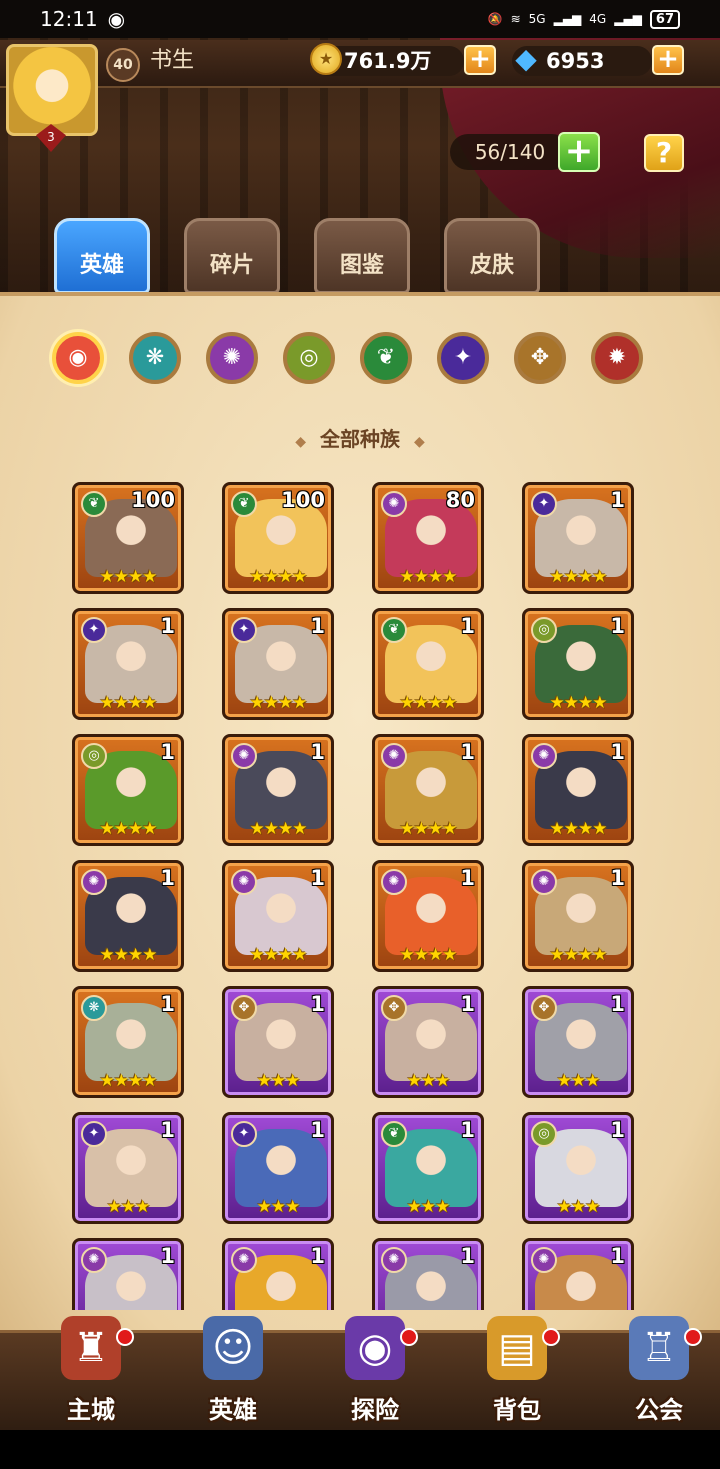 Image resolution: width=720 pixels, height=1469 pixels. What do you see at coordinates (326, 59) in the screenshot?
I see `gold-coin-icon: ★` at bounding box center [326, 59].